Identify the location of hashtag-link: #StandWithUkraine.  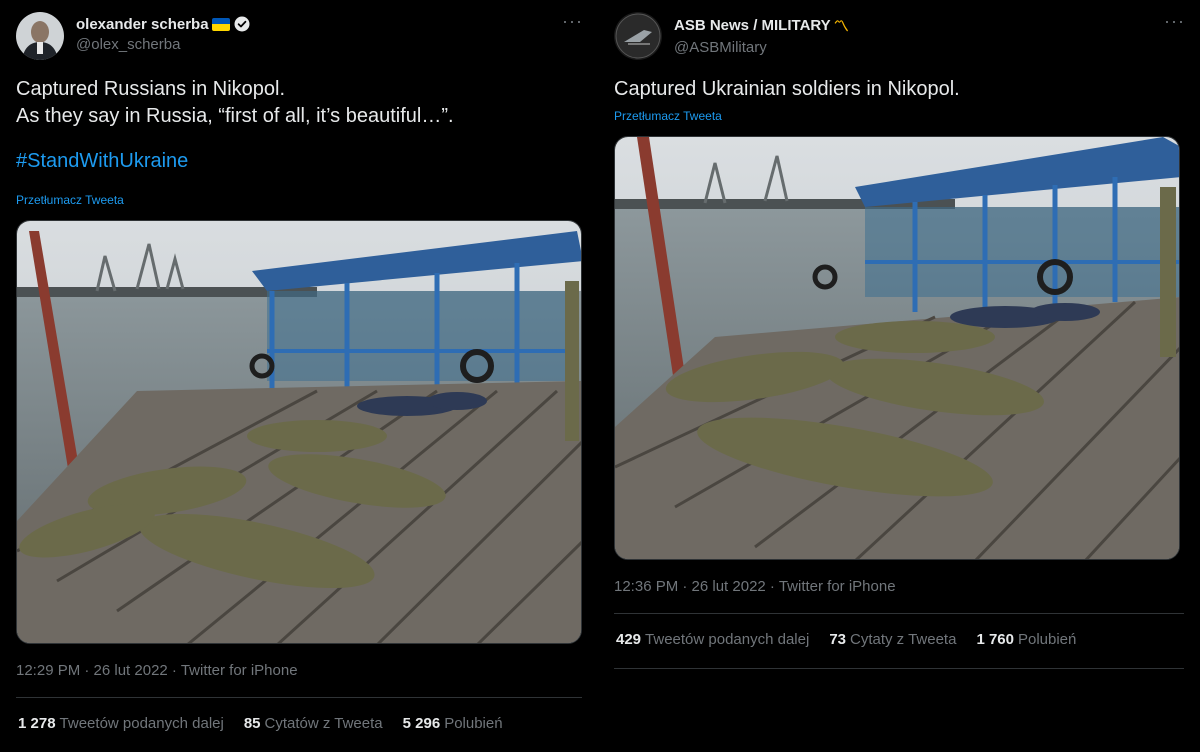
(299, 161).